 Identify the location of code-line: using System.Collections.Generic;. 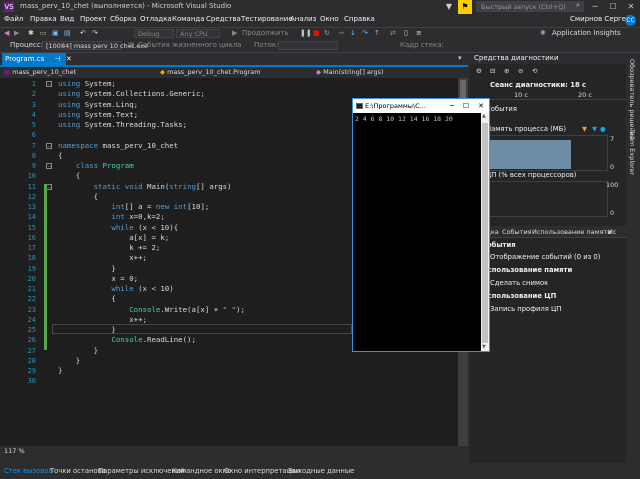
(131, 93).